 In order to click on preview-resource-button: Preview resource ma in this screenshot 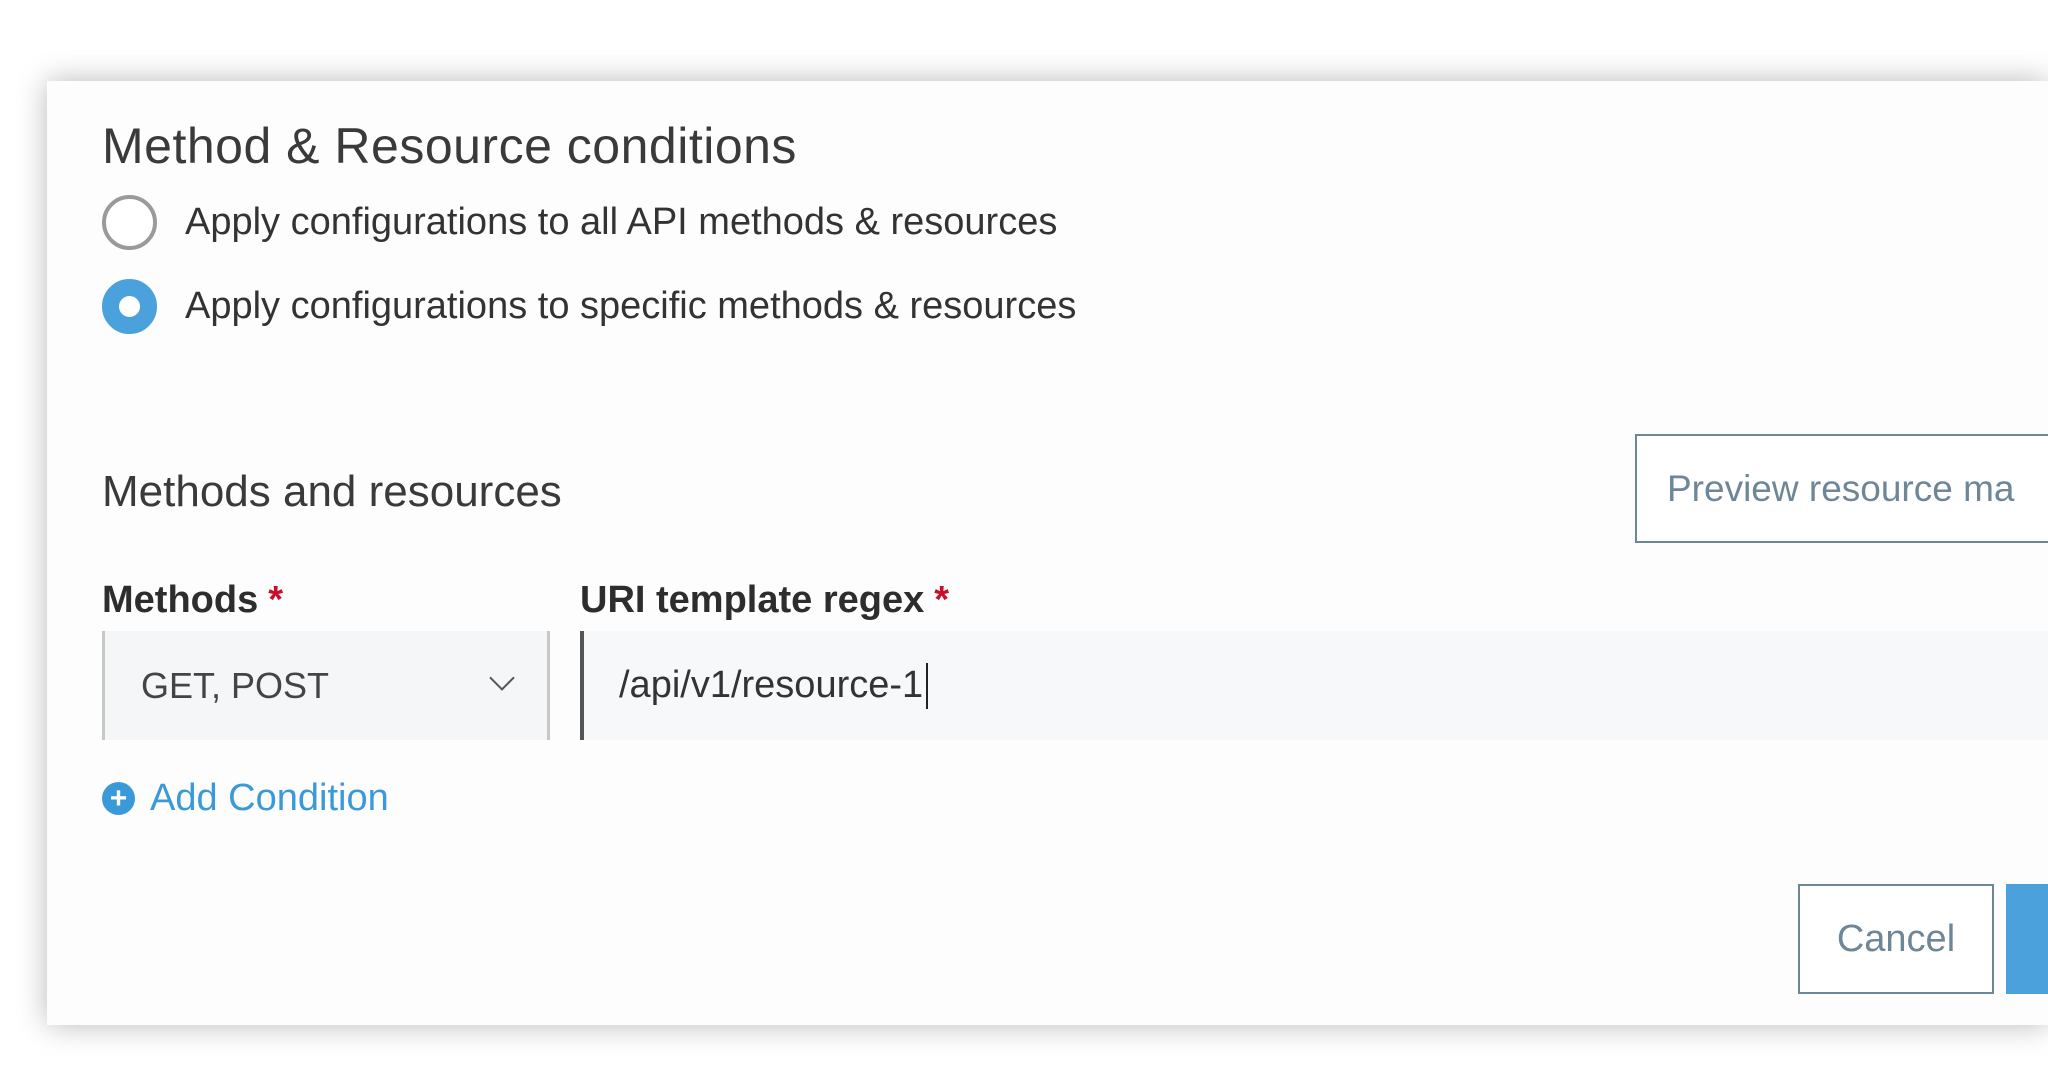, I will do `click(1841, 488)`.